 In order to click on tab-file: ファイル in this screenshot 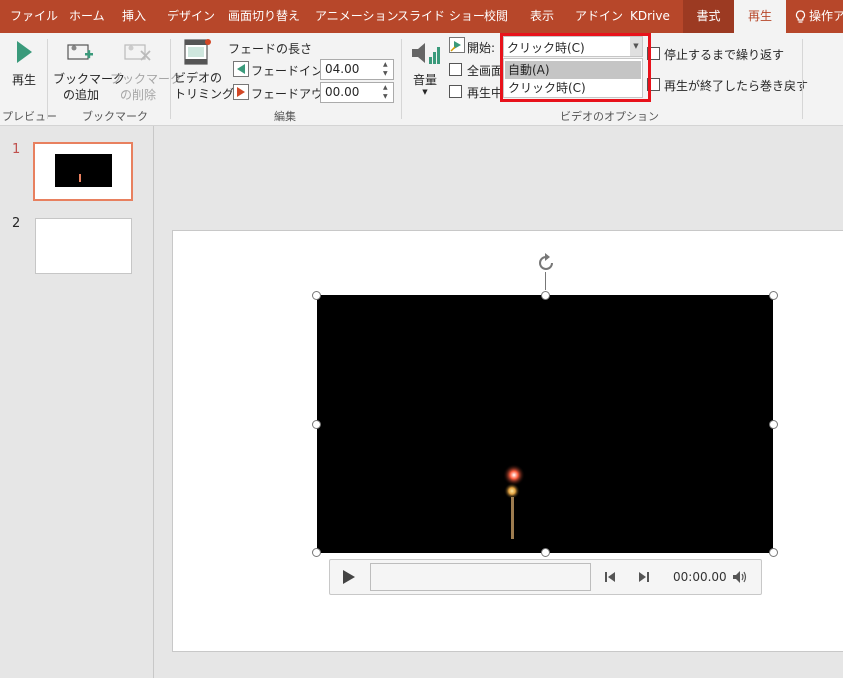, I will do `click(34, 16)`.